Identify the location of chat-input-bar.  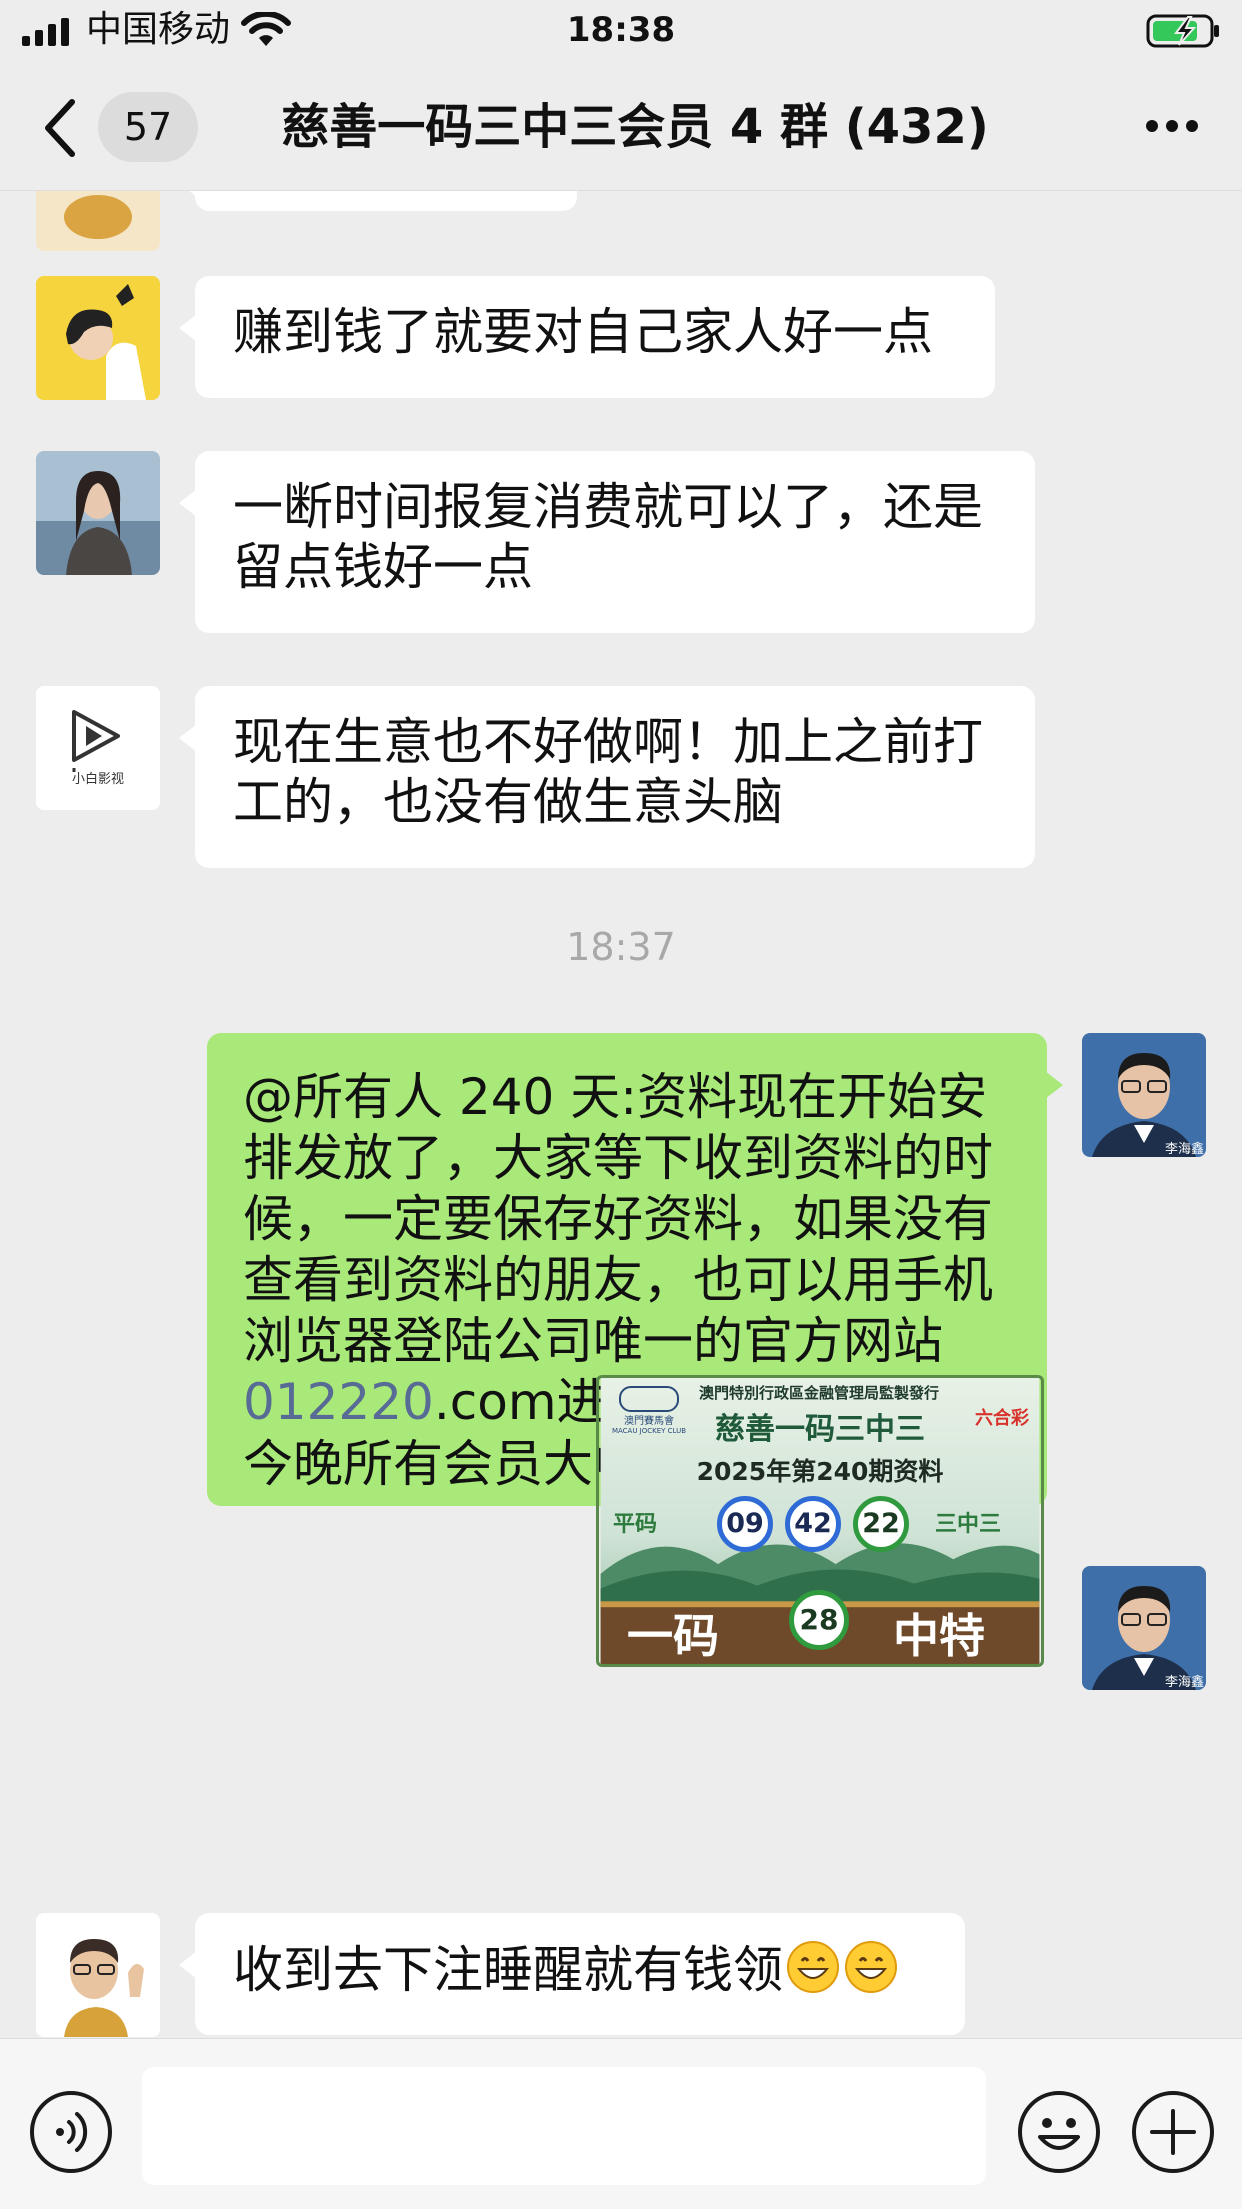
(621, 2123).